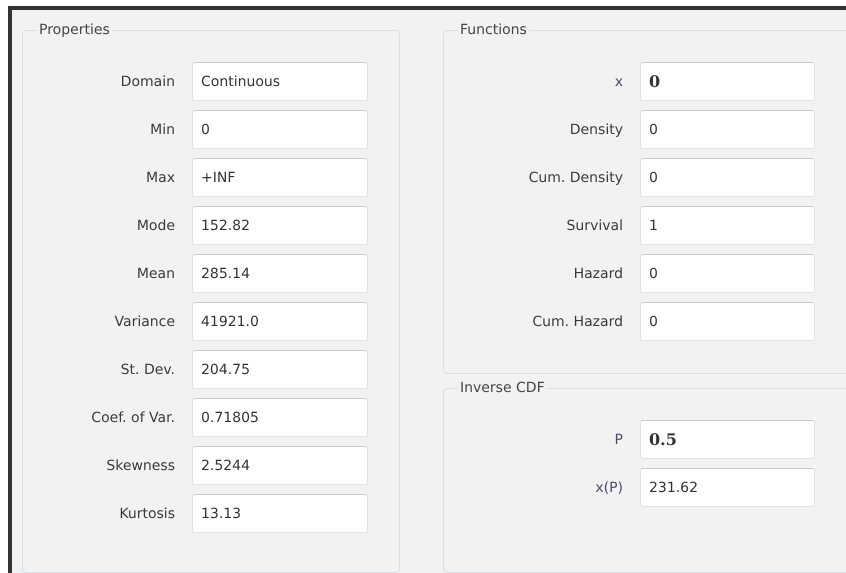  What do you see at coordinates (162, 130) in the screenshot?
I see `field-label: Min` at bounding box center [162, 130].